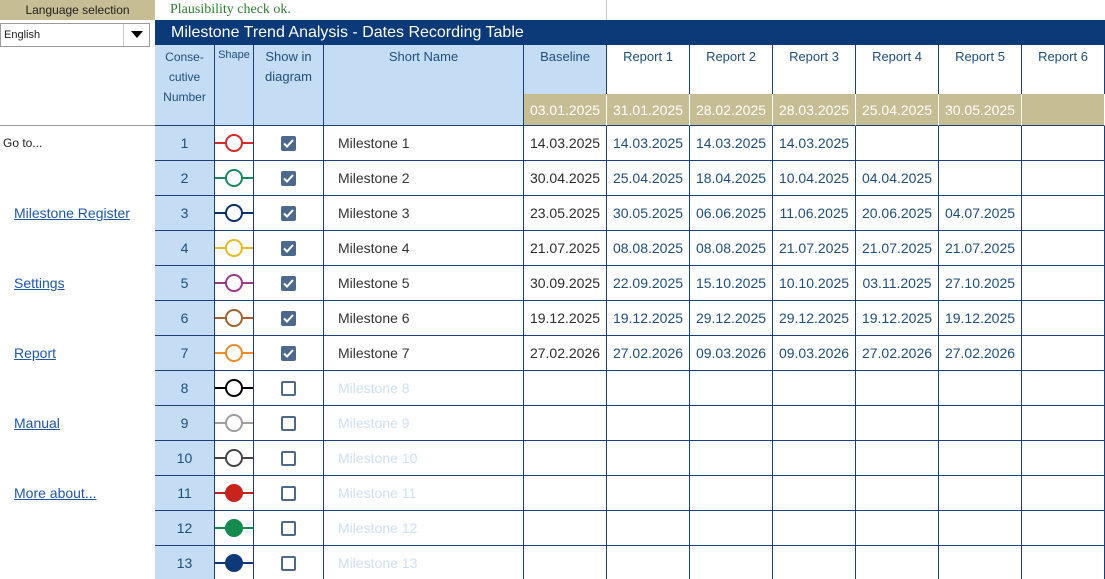 The height and width of the screenshot is (579, 1105). I want to click on short-name-cell: Milestone 10, so click(424, 458).